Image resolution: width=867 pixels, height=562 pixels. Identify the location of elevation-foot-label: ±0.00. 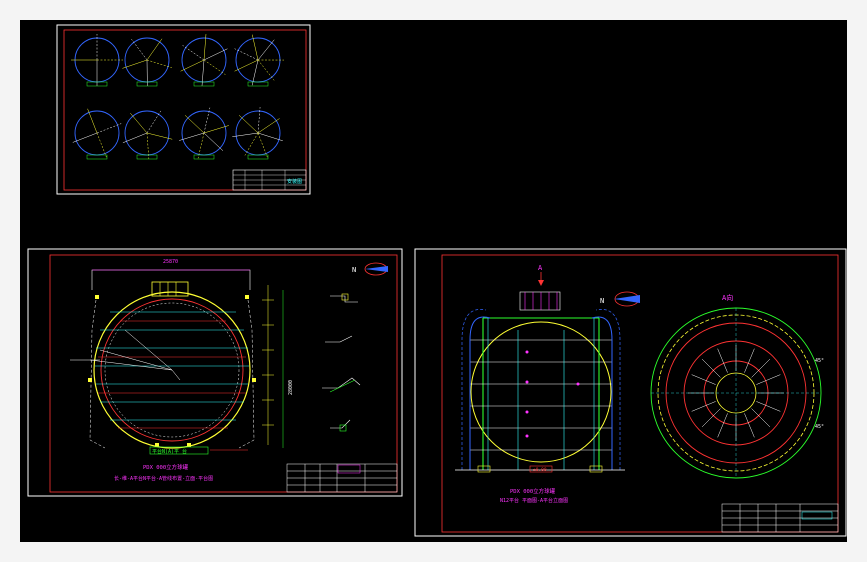
(540, 470).